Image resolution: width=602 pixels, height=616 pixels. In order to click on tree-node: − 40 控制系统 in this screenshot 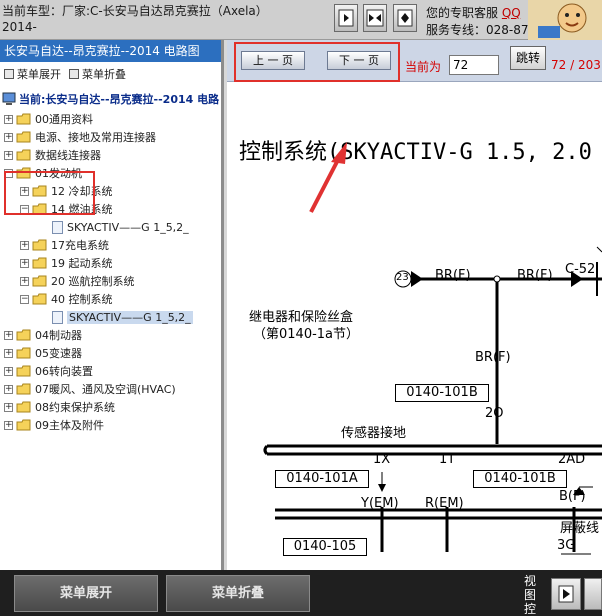, I will do `click(110, 299)`.